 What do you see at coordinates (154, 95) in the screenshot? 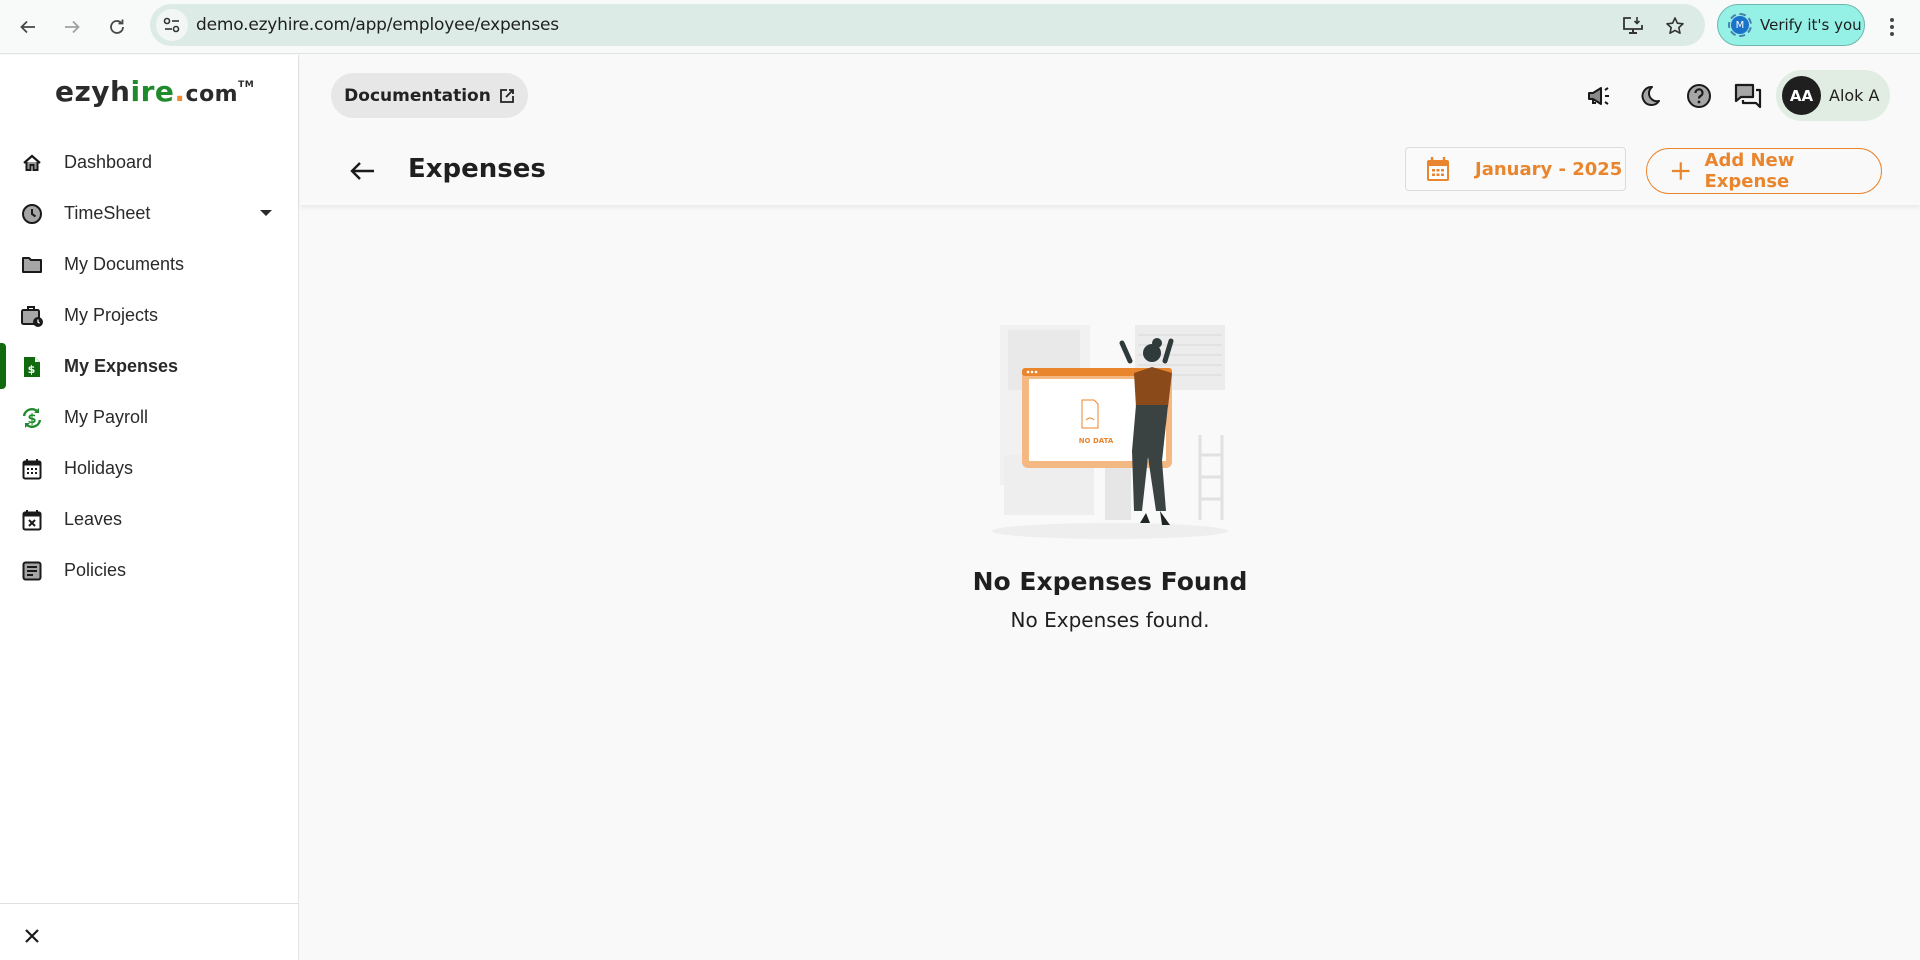
I see `ezyhire-logo: ezyh ire. com TM` at bounding box center [154, 95].